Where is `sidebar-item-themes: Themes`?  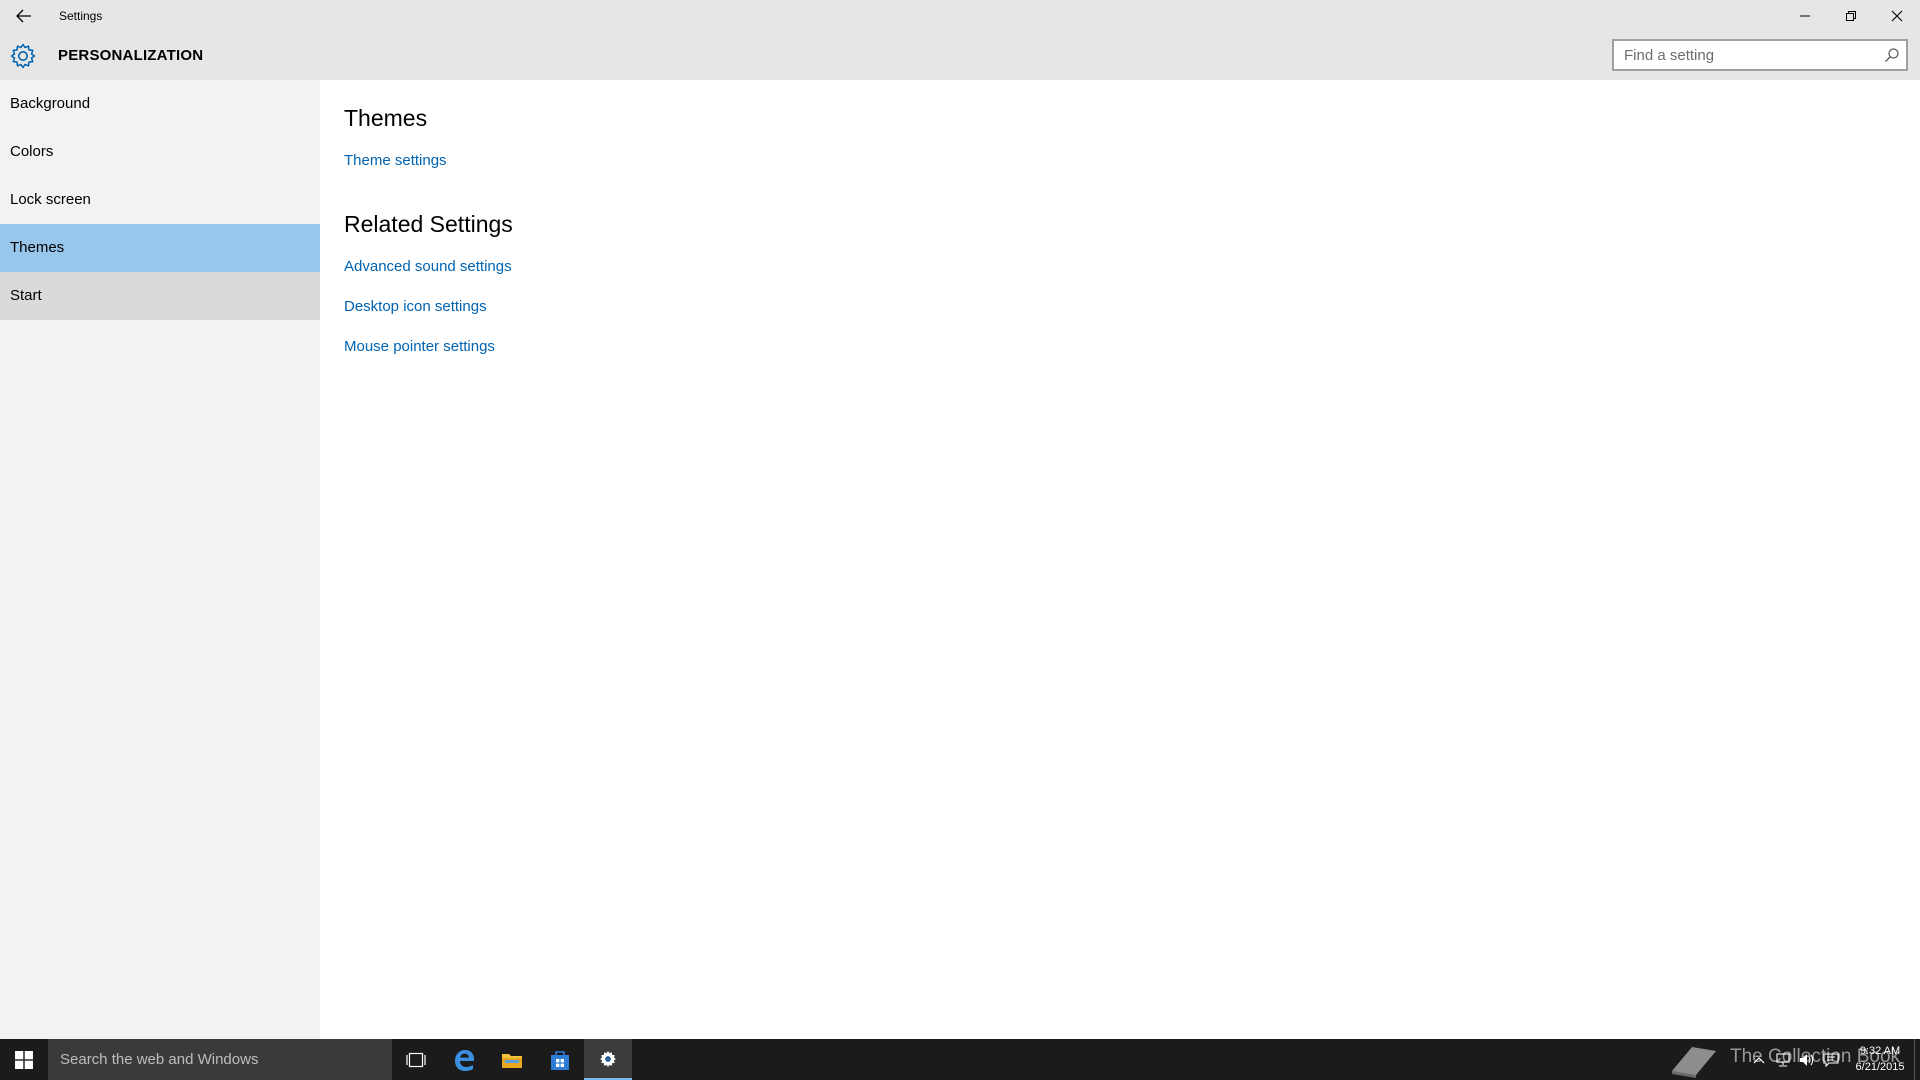 sidebar-item-themes: Themes is located at coordinates (160, 248).